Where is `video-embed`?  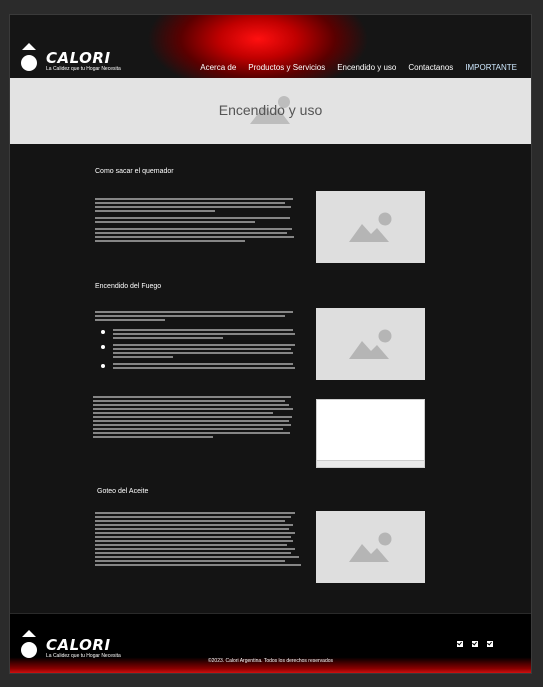 video-embed is located at coordinates (370, 433).